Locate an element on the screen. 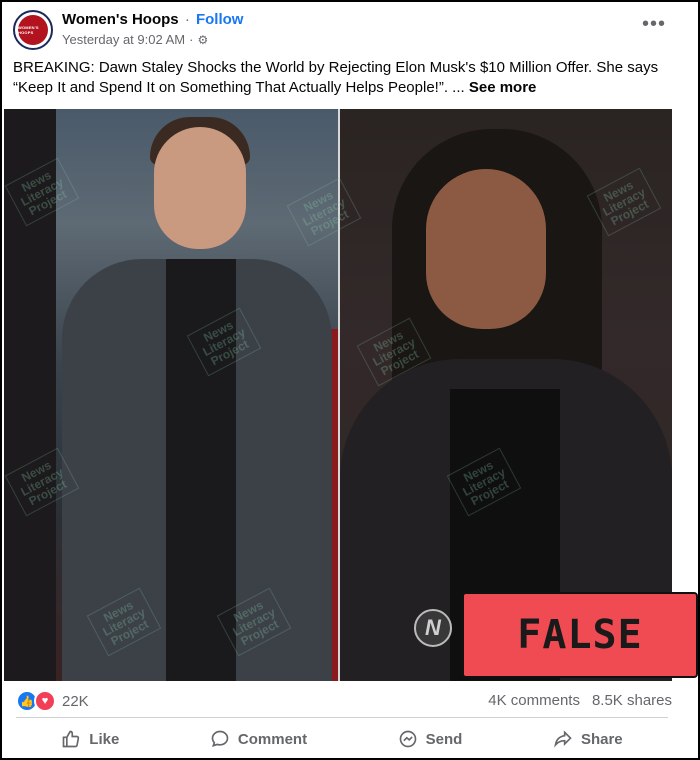 The height and width of the screenshot is (760, 700). reaction-summary: 👍 ♥ 22K is located at coordinates (52, 701).